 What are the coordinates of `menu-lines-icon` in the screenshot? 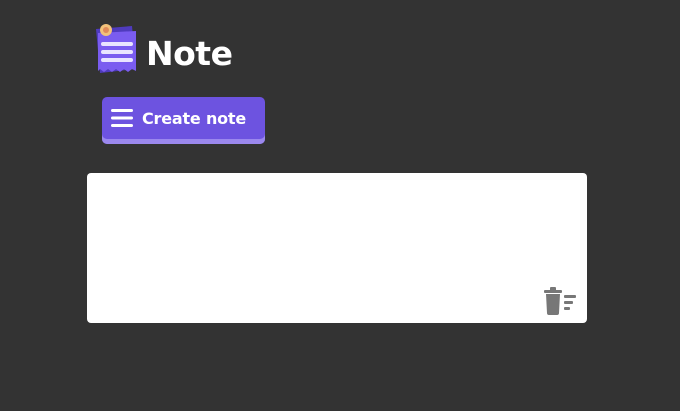 It's located at (122, 118).